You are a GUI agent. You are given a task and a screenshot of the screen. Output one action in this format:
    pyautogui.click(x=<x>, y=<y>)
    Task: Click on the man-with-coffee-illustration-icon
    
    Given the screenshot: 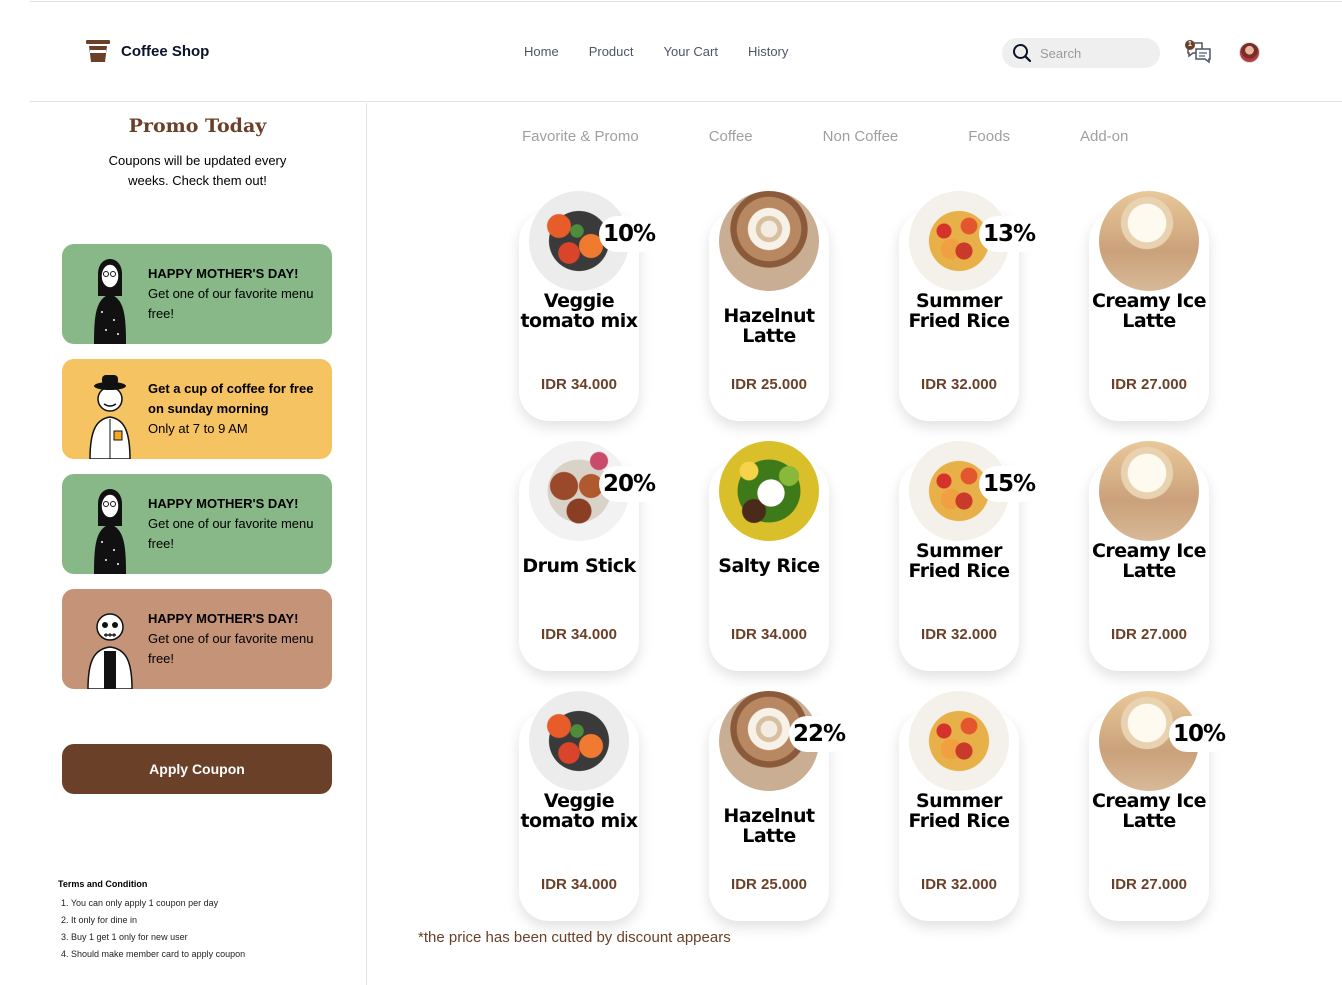 What is the action you would take?
    pyautogui.click(x=110, y=417)
    